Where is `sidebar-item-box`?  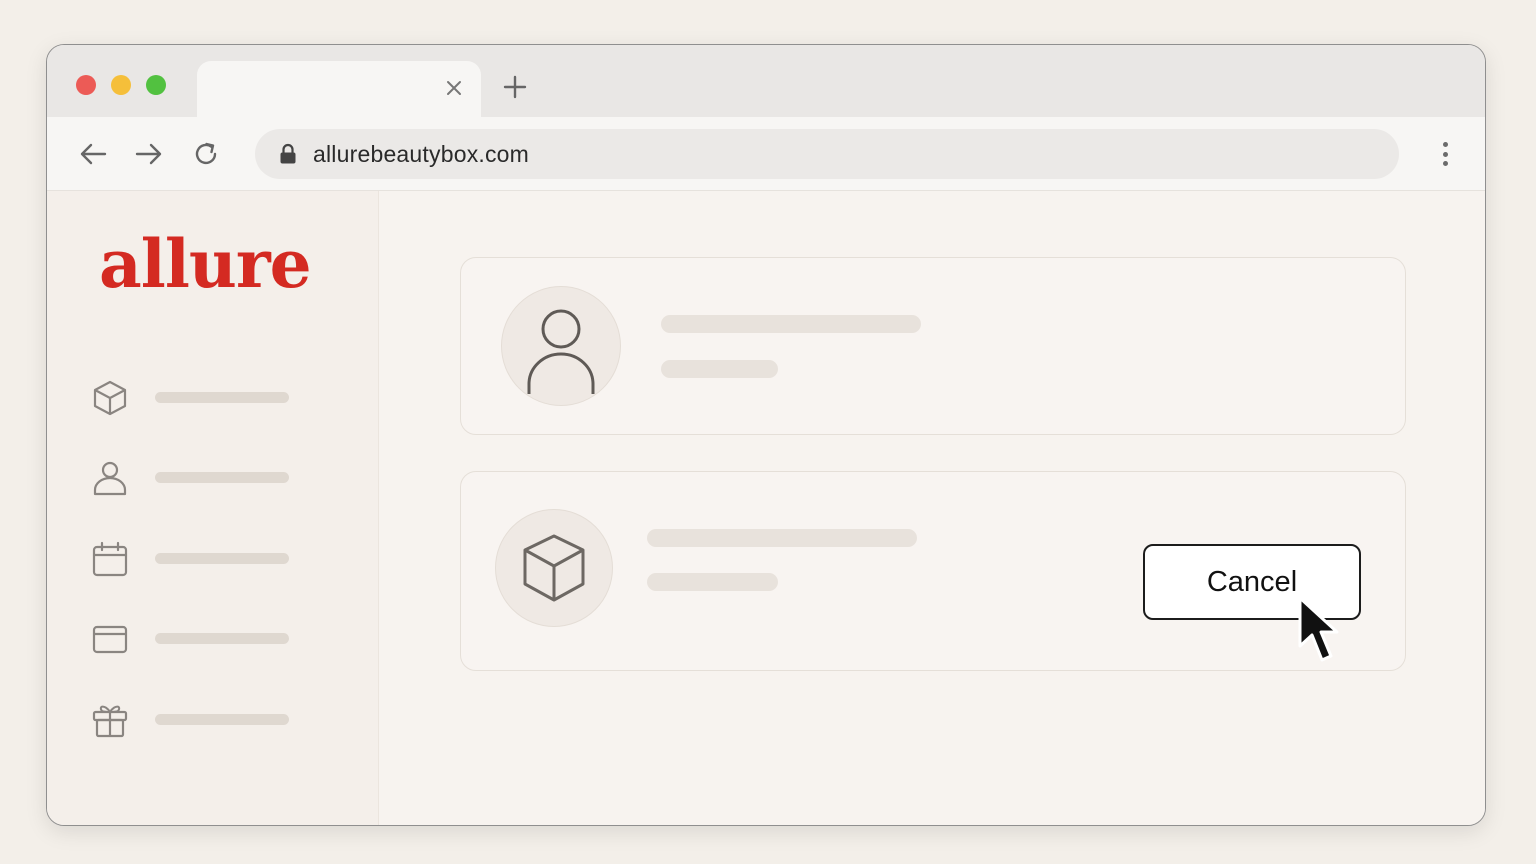 sidebar-item-box is located at coordinates (221, 397).